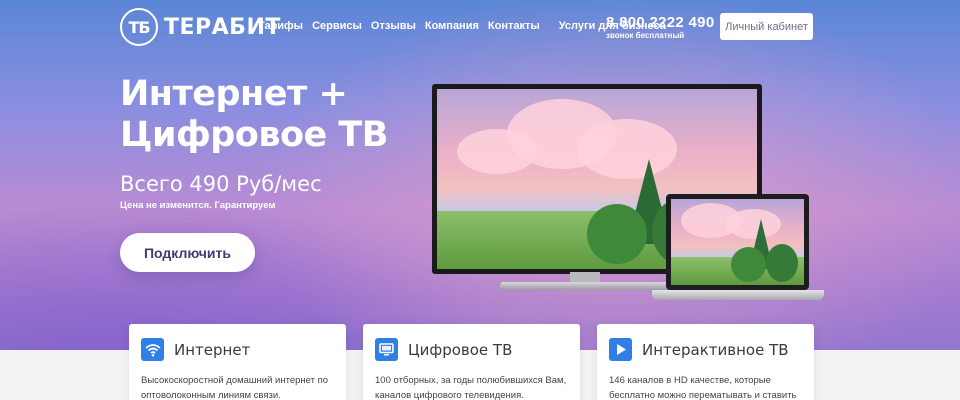 The image size is (960, 400). What do you see at coordinates (221, 184) in the screenshot?
I see `price-text: Всего 490 Руб/мес` at bounding box center [221, 184].